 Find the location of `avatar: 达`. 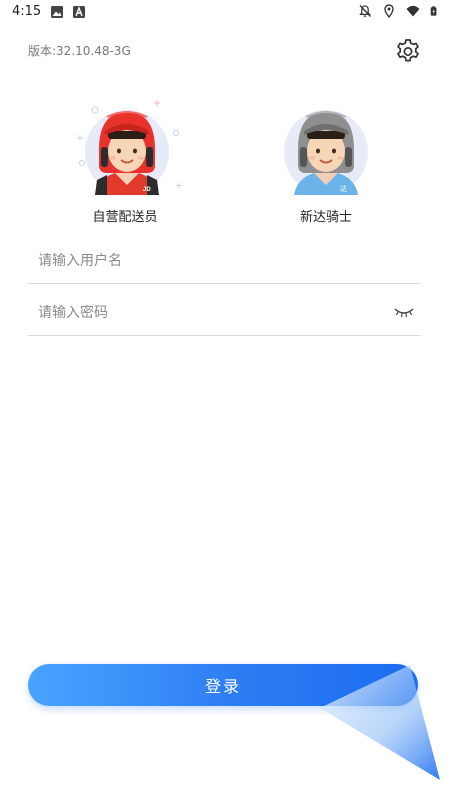

avatar: 达 is located at coordinates (326, 149).